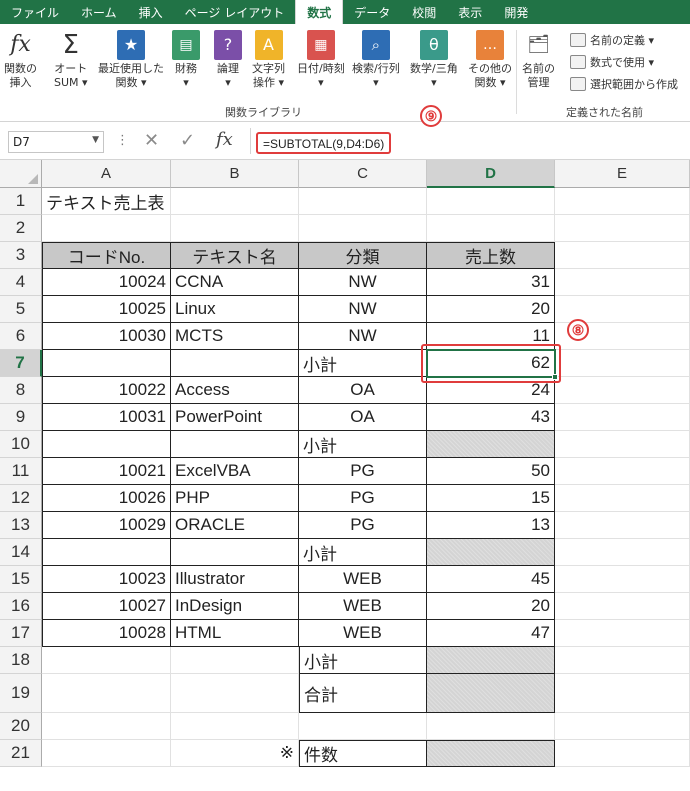  I want to click on column-header-e: E, so click(622, 174).